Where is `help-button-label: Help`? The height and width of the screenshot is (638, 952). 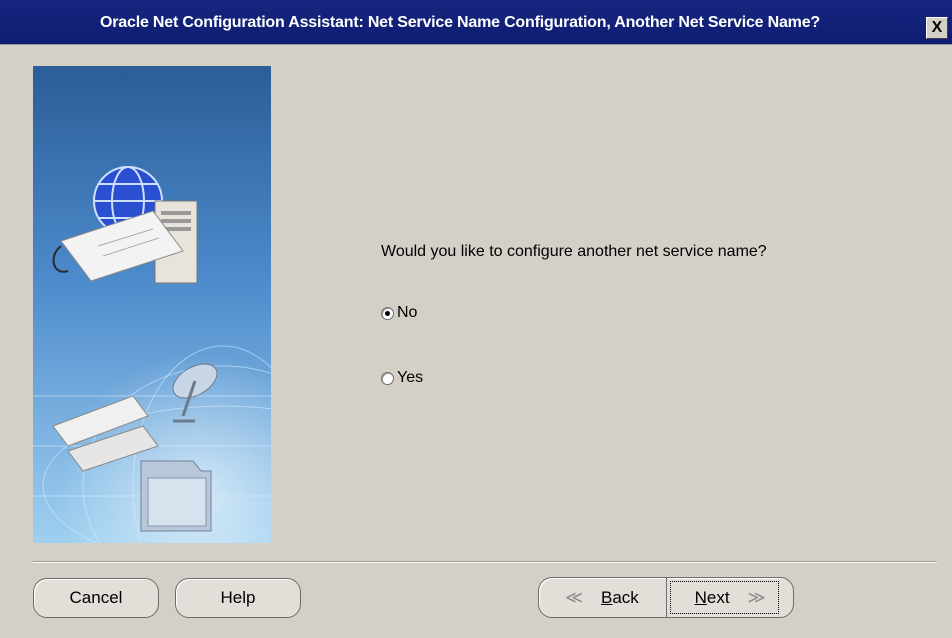 help-button-label: Help is located at coordinates (238, 597).